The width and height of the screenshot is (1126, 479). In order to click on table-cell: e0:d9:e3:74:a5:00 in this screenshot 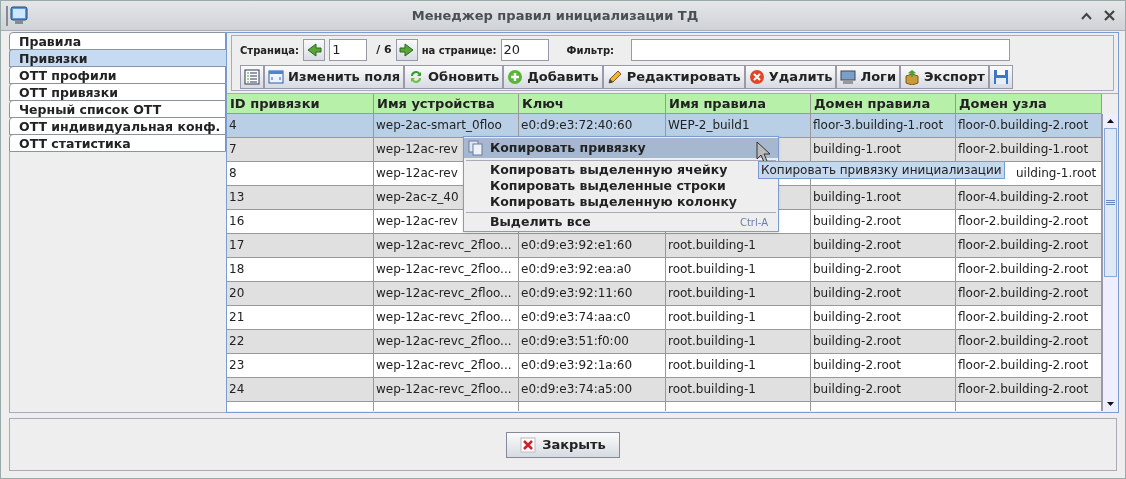, I will do `click(592, 390)`.